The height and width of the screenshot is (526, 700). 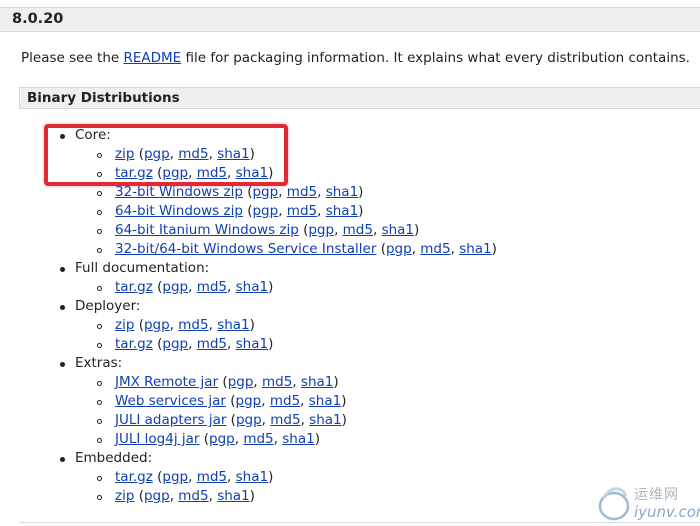 I want to click on download-link: JULI adapters jar, so click(x=170, y=420).